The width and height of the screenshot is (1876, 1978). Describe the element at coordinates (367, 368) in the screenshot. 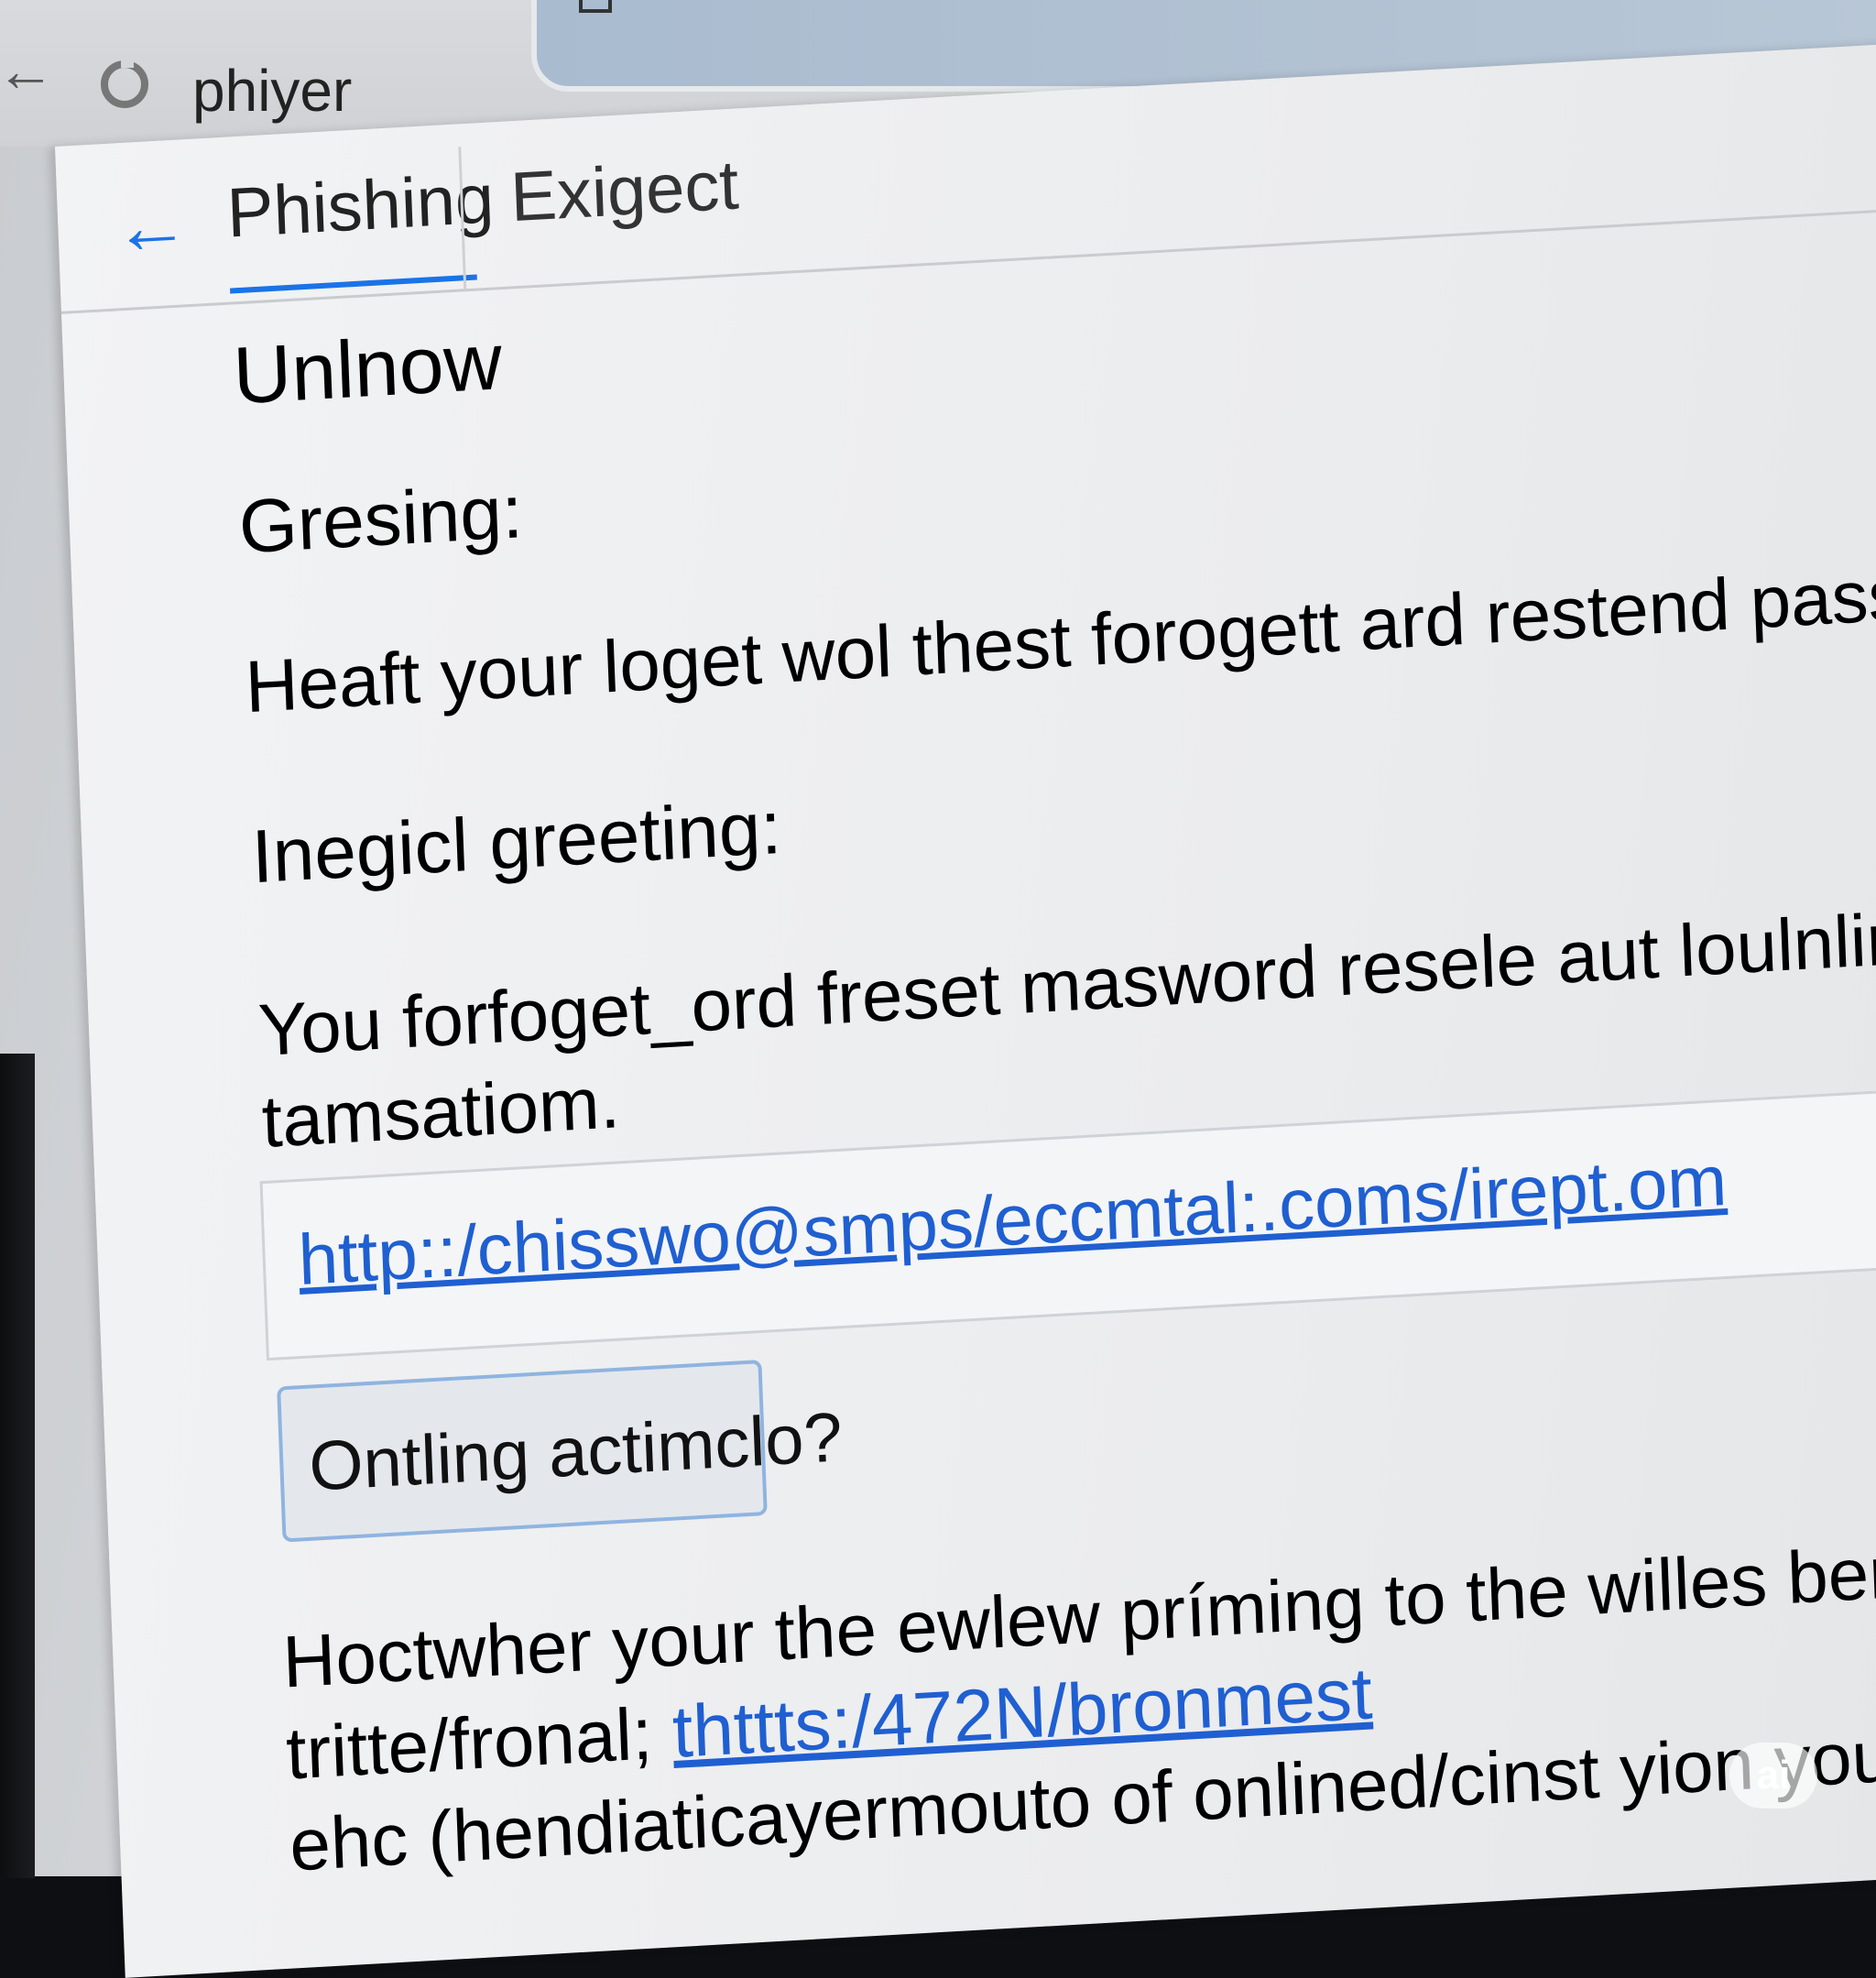

I see `sender-name: Unlnow` at that location.